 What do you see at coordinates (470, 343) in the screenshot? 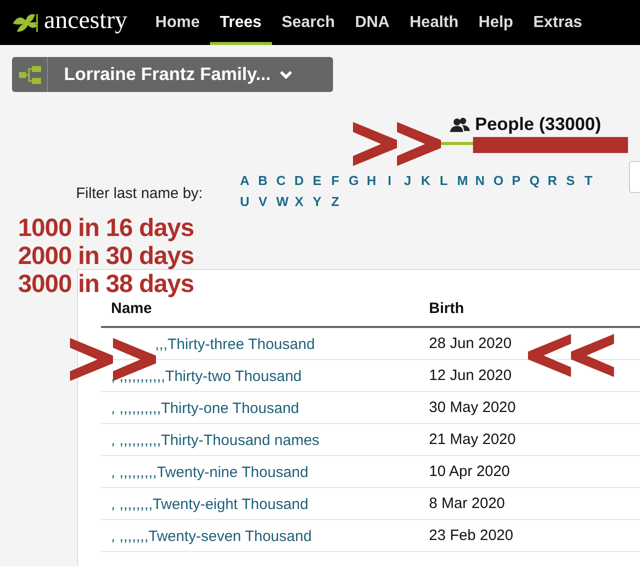
I see `birth-date: 28 Jun 2020` at bounding box center [470, 343].